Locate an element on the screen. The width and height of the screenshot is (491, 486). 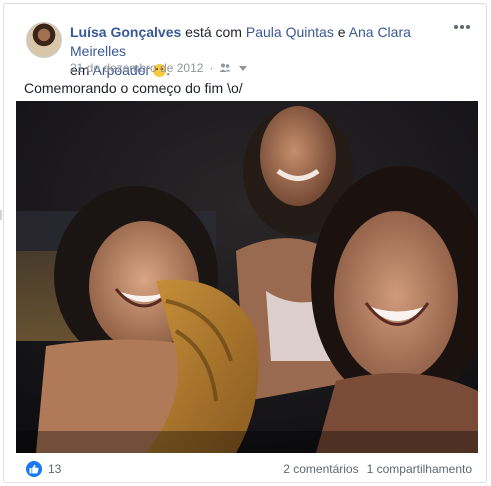
post-text: Comemorando o começo do fim \o/ is located at coordinates (133, 88).